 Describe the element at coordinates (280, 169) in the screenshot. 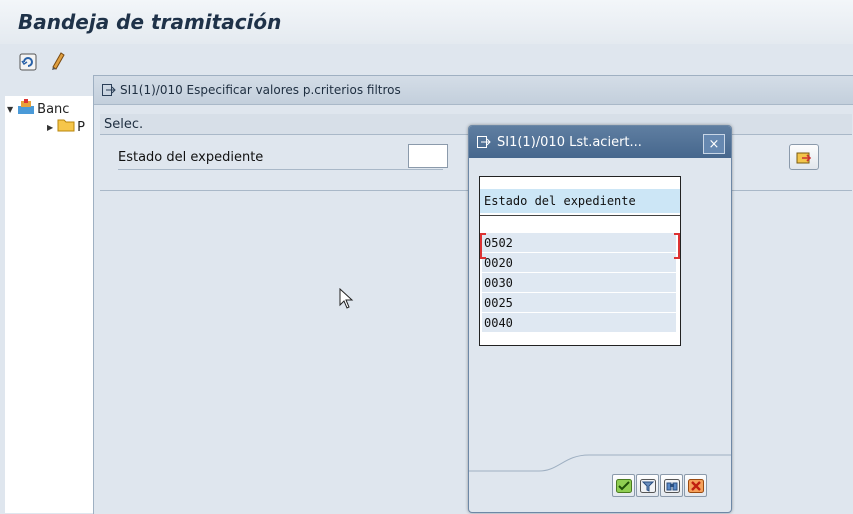

I see `field-underline` at that location.